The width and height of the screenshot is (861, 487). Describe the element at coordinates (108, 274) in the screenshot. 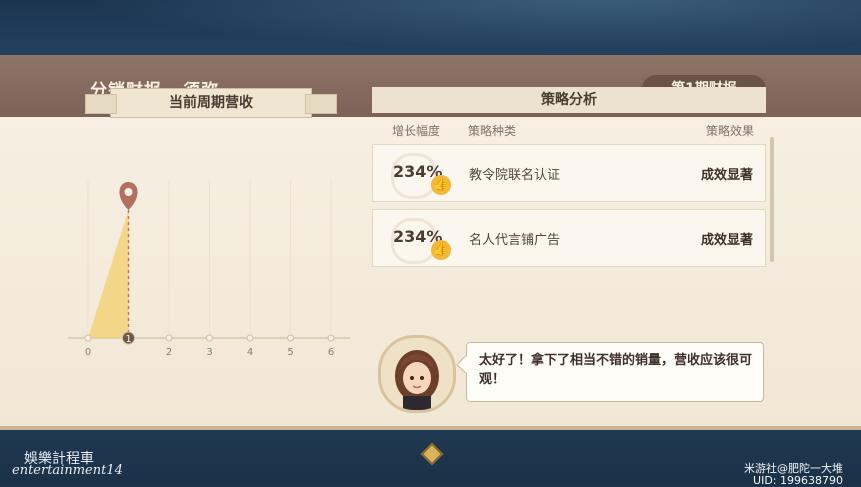

I see `chart-area` at that location.